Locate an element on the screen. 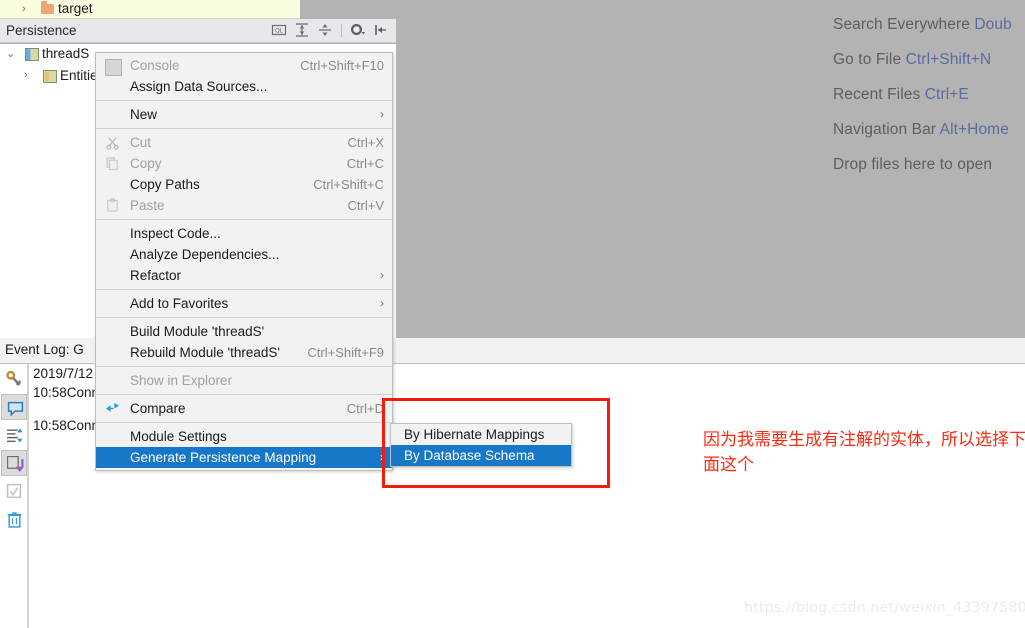 The width and height of the screenshot is (1025, 628). menu-item-copy-paths: Copy Paths Ctrl+Shift+C is located at coordinates (244, 184).